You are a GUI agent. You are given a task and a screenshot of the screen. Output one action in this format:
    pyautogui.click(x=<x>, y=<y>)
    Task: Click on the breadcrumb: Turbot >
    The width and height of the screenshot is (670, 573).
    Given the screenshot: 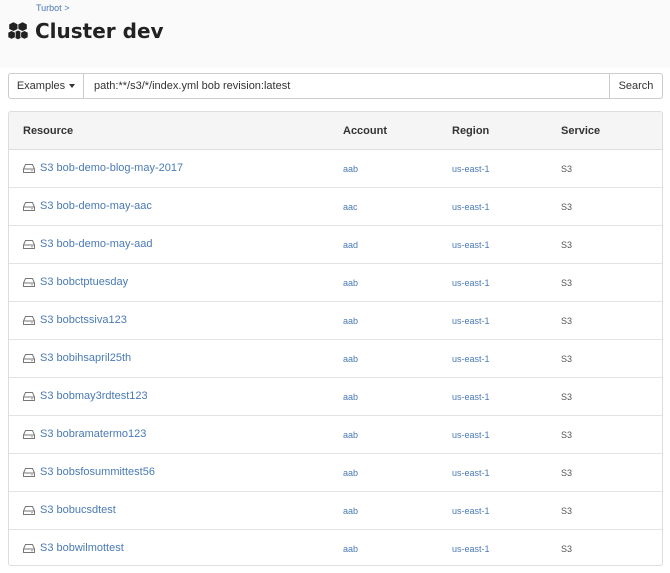 What is the action you would take?
    pyautogui.click(x=52, y=8)
    